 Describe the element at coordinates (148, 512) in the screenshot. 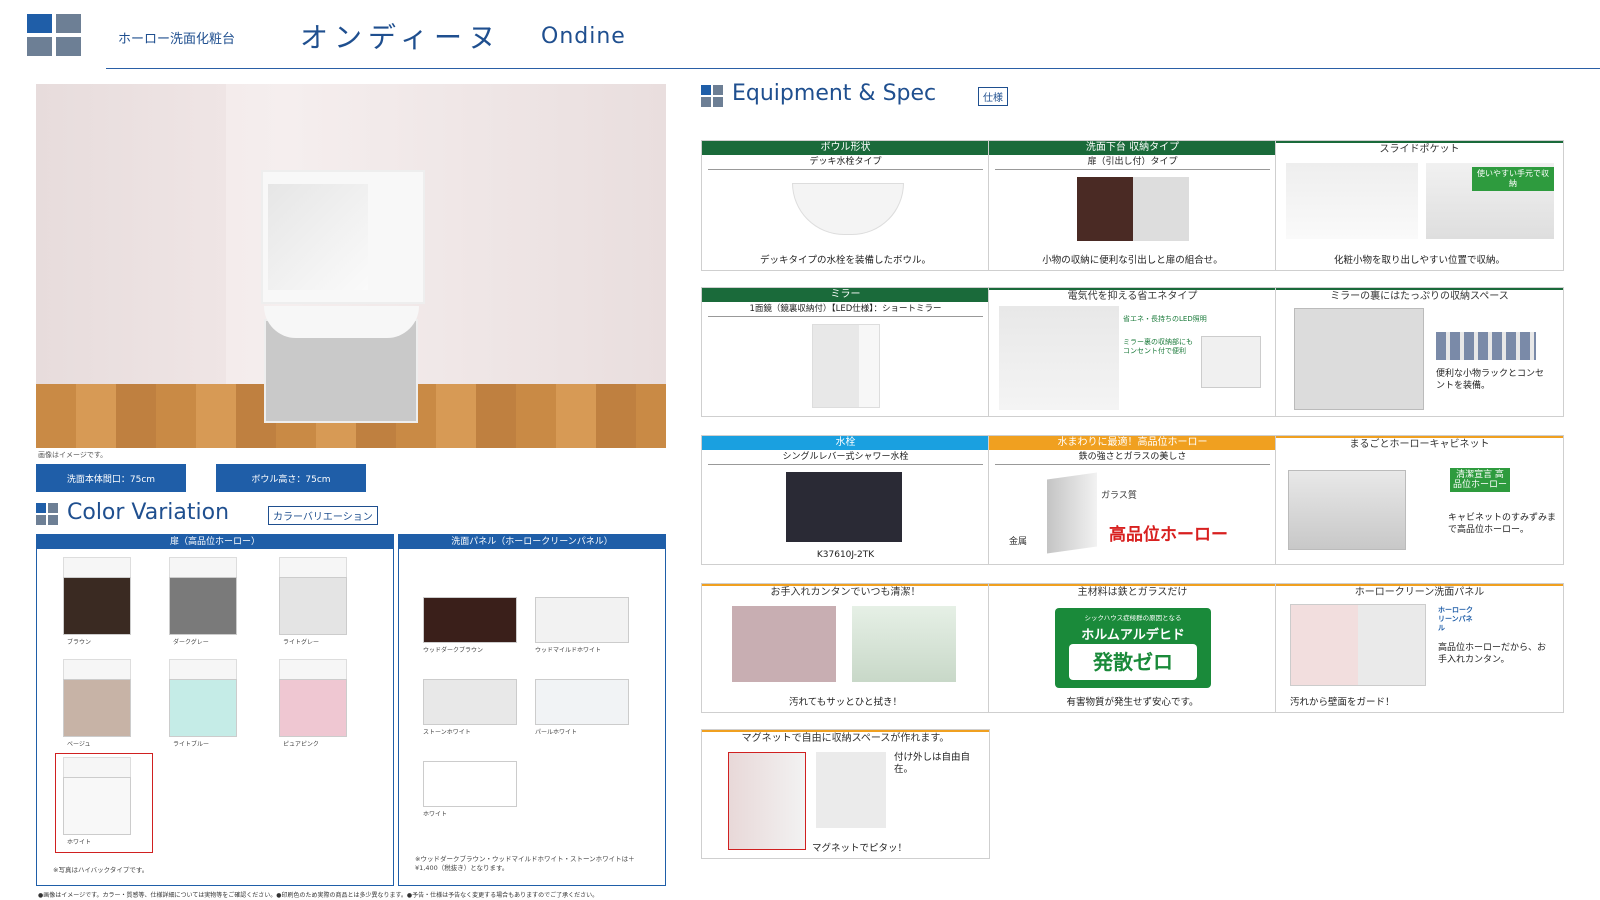

I see `color-variation-title: Color Variation` at that location.